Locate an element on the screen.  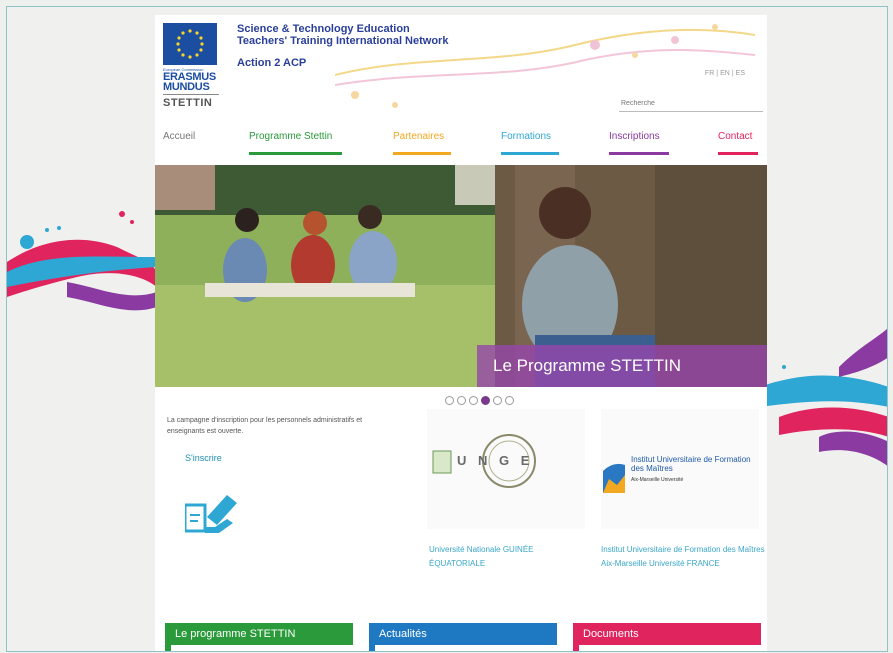
partner-name-unge: Université Nationale GUINÉE ÉQUATORIALE is located at coordinates (499, 557).